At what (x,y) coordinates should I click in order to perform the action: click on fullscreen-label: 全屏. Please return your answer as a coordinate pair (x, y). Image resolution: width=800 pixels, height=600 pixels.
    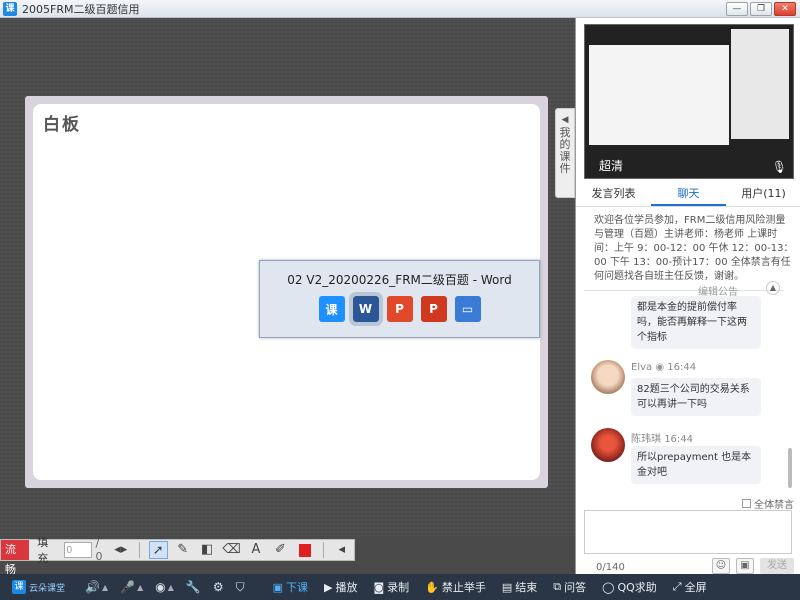
    Looking at the image, I should click on (695, 587).